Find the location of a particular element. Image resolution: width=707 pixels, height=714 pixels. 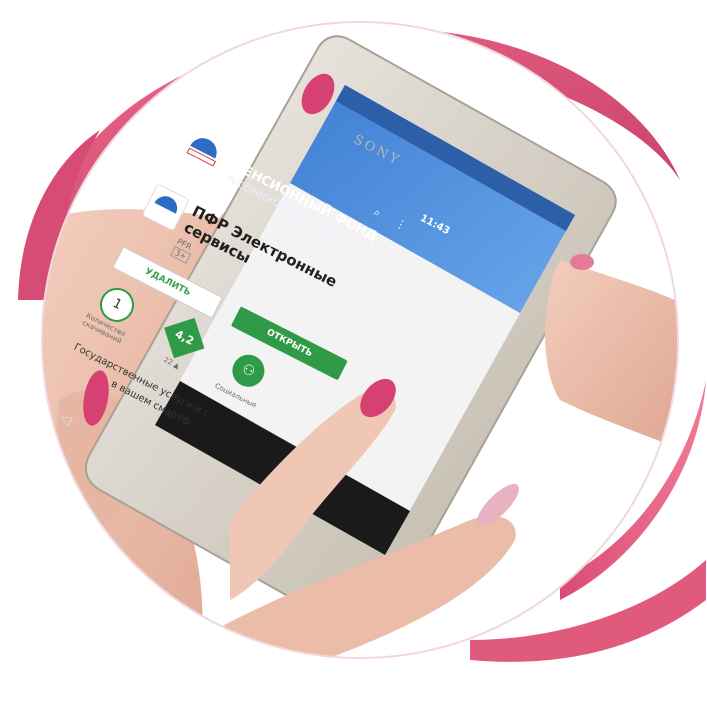

more-vert-icon: ⋮ is located at coordinates (401, 224).